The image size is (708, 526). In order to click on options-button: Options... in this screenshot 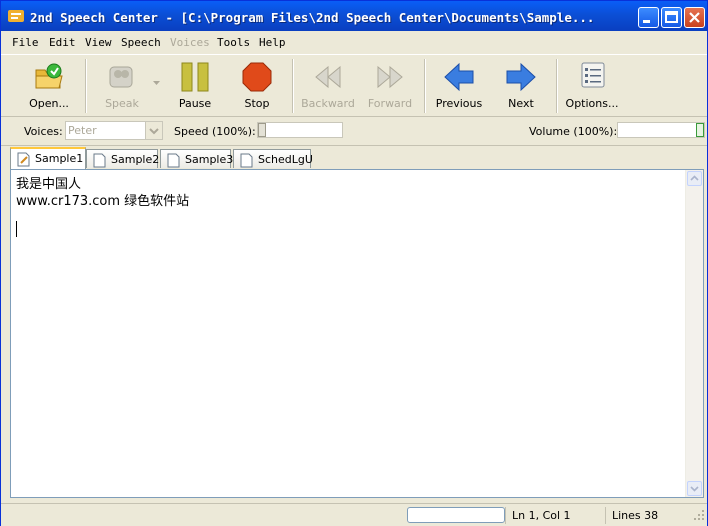, I will do `click(592, 85)`.